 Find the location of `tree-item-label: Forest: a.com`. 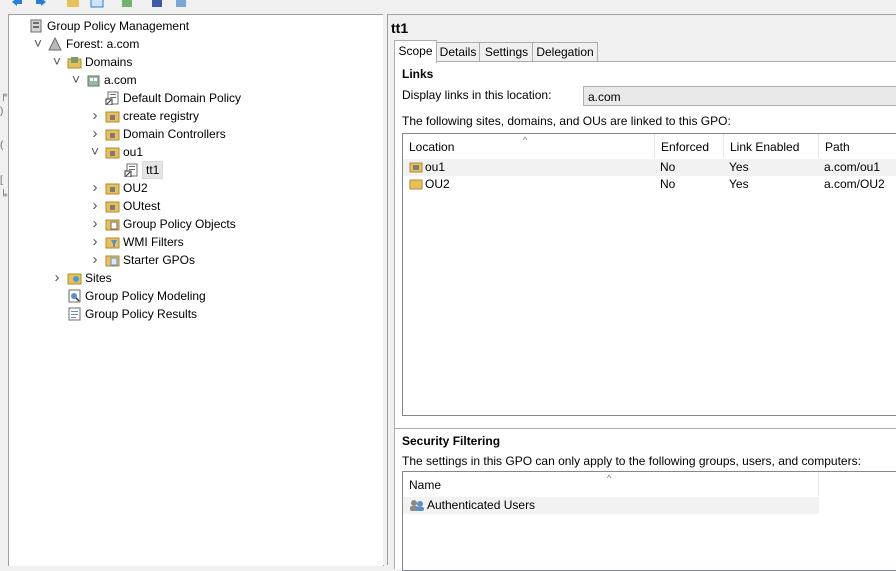

tree-item-label: Forest: a.com is located at coordinates (103, 44).